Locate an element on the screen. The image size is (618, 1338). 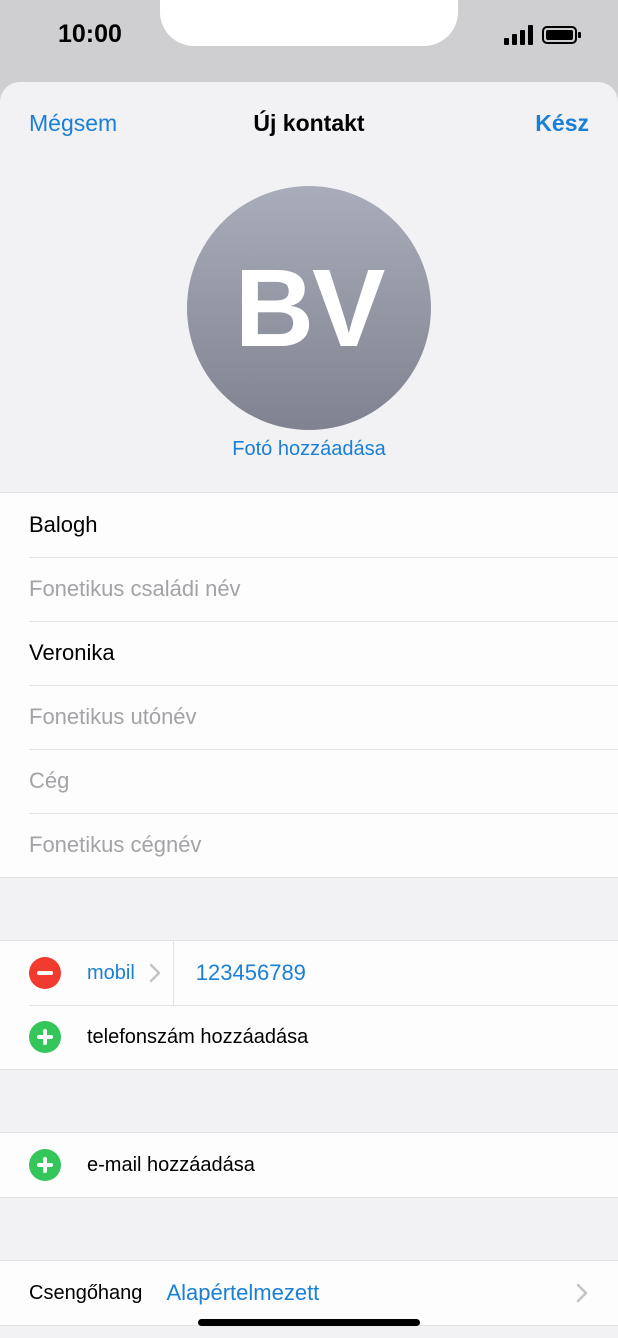
first-name-input is located at coordinates (299, 653).